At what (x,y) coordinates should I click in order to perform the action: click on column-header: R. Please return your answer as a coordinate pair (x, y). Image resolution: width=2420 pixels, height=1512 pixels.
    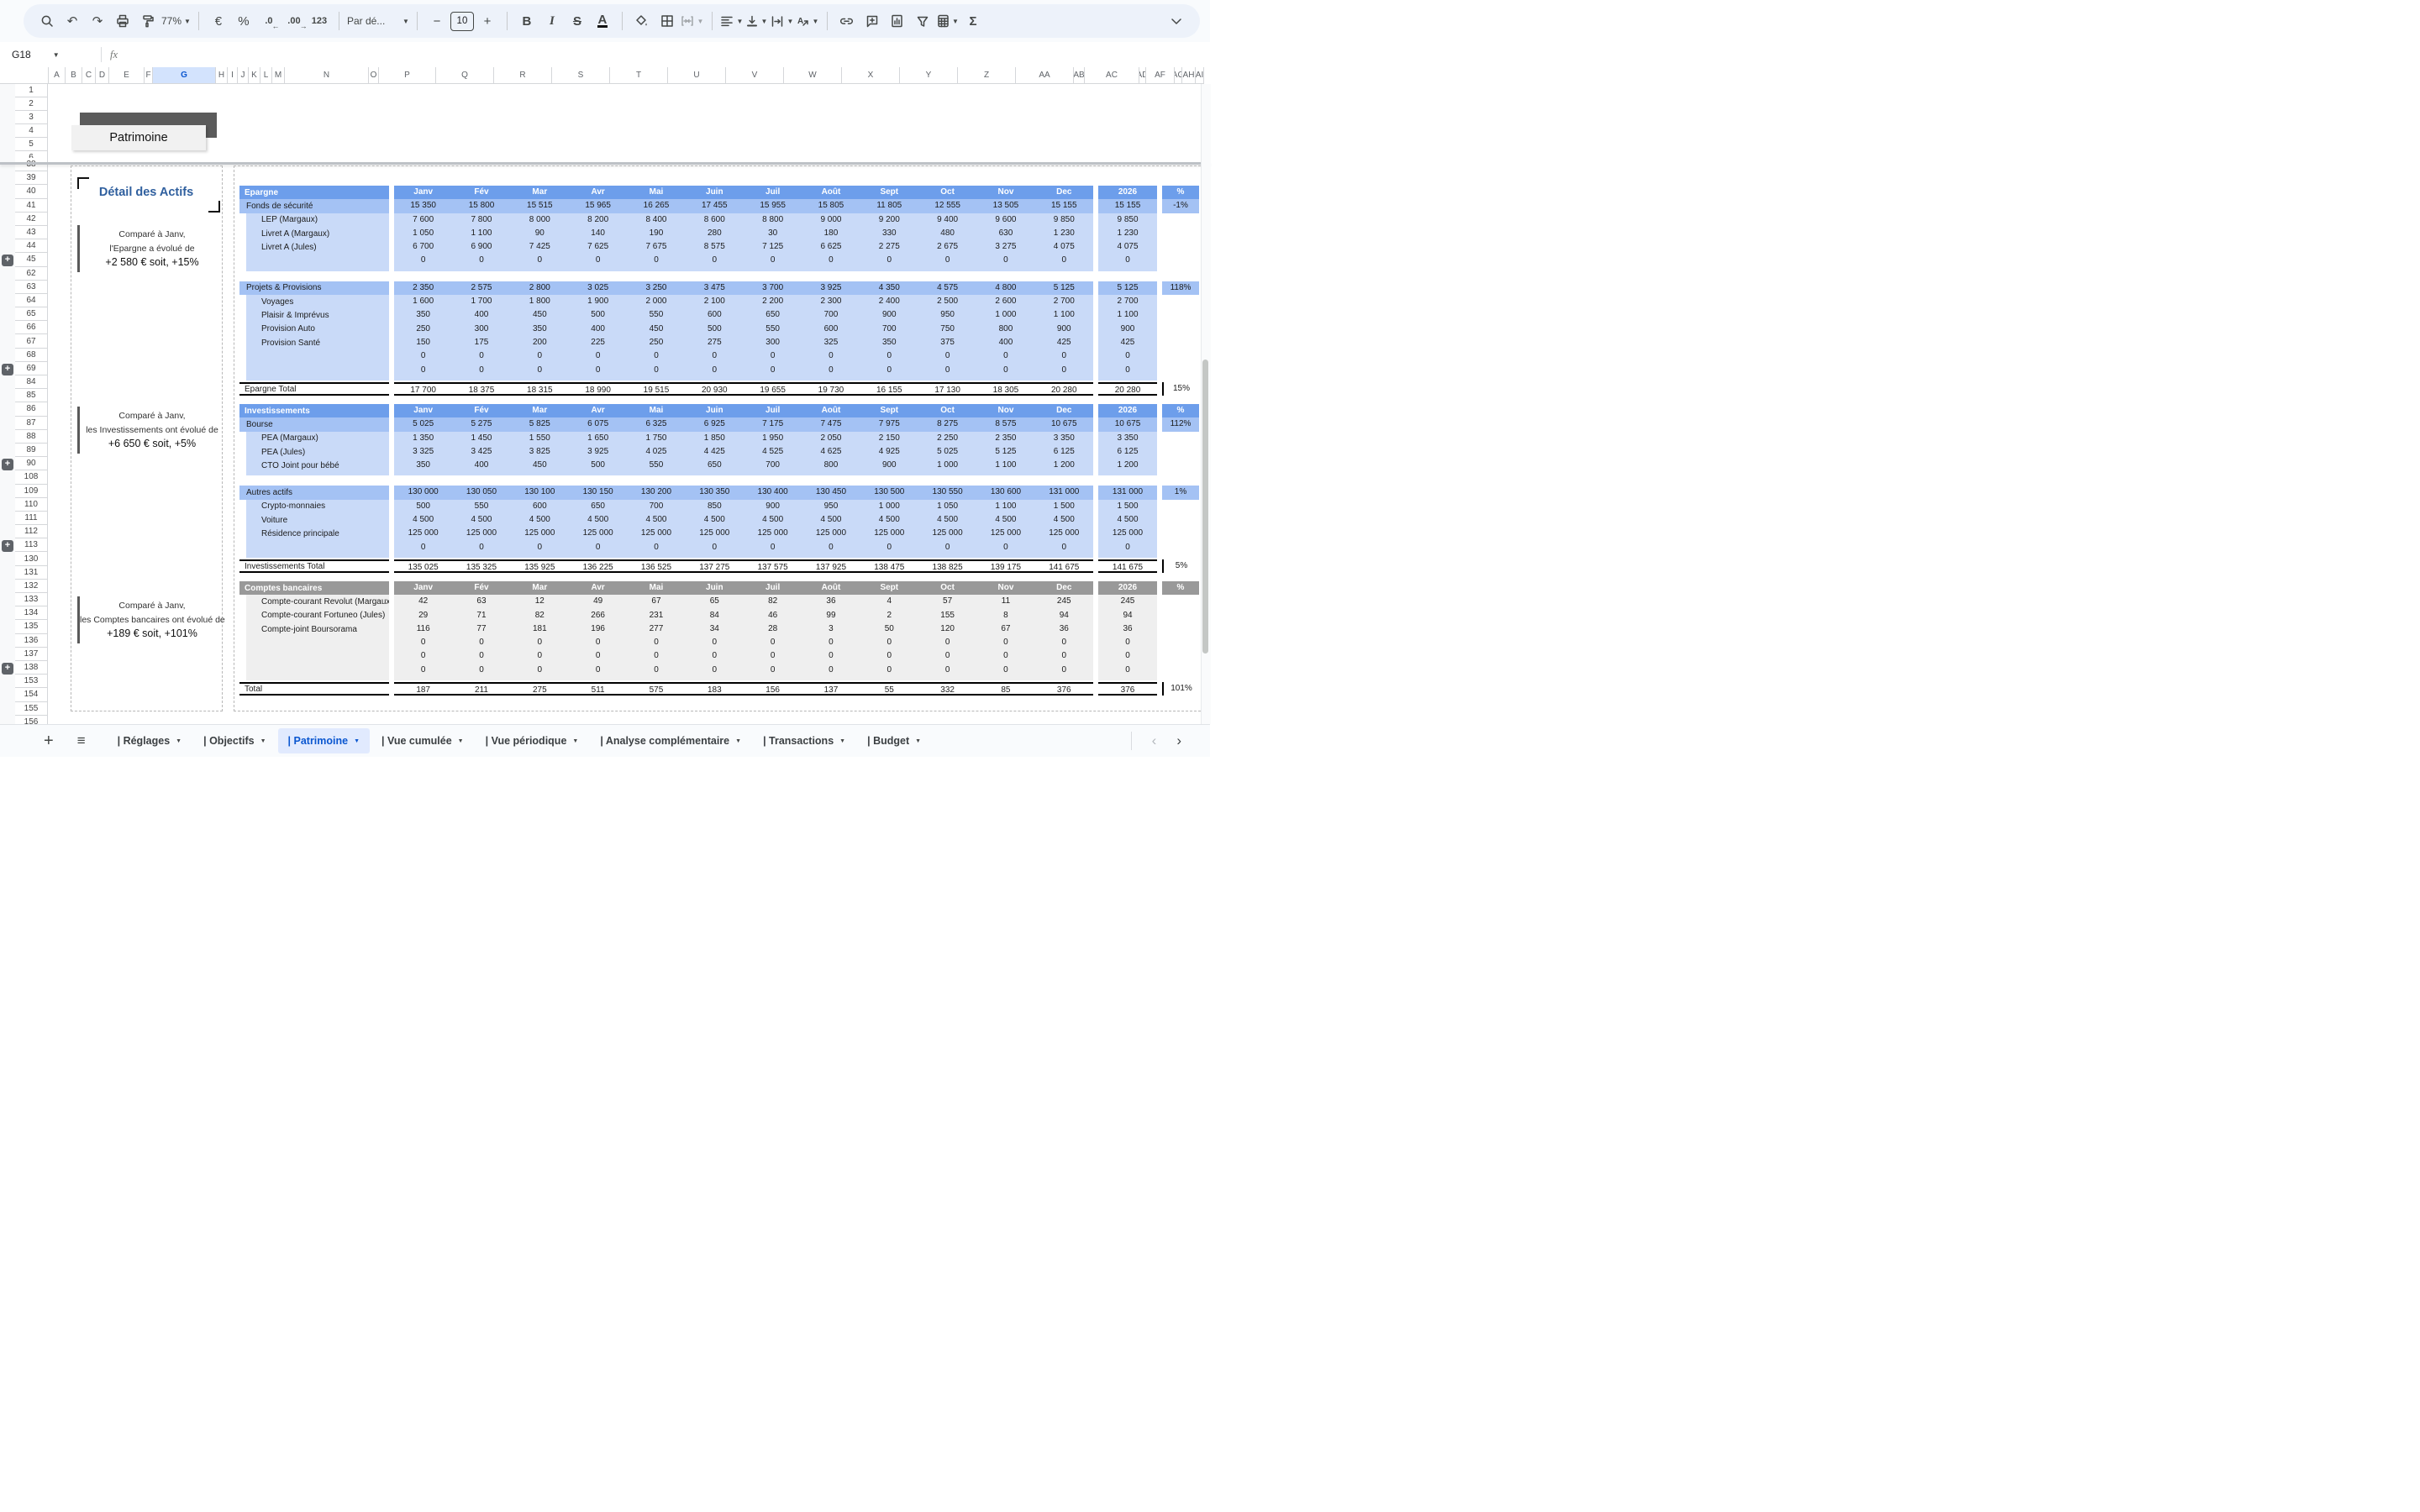
    Looking at the image, I should click on (523, 75).